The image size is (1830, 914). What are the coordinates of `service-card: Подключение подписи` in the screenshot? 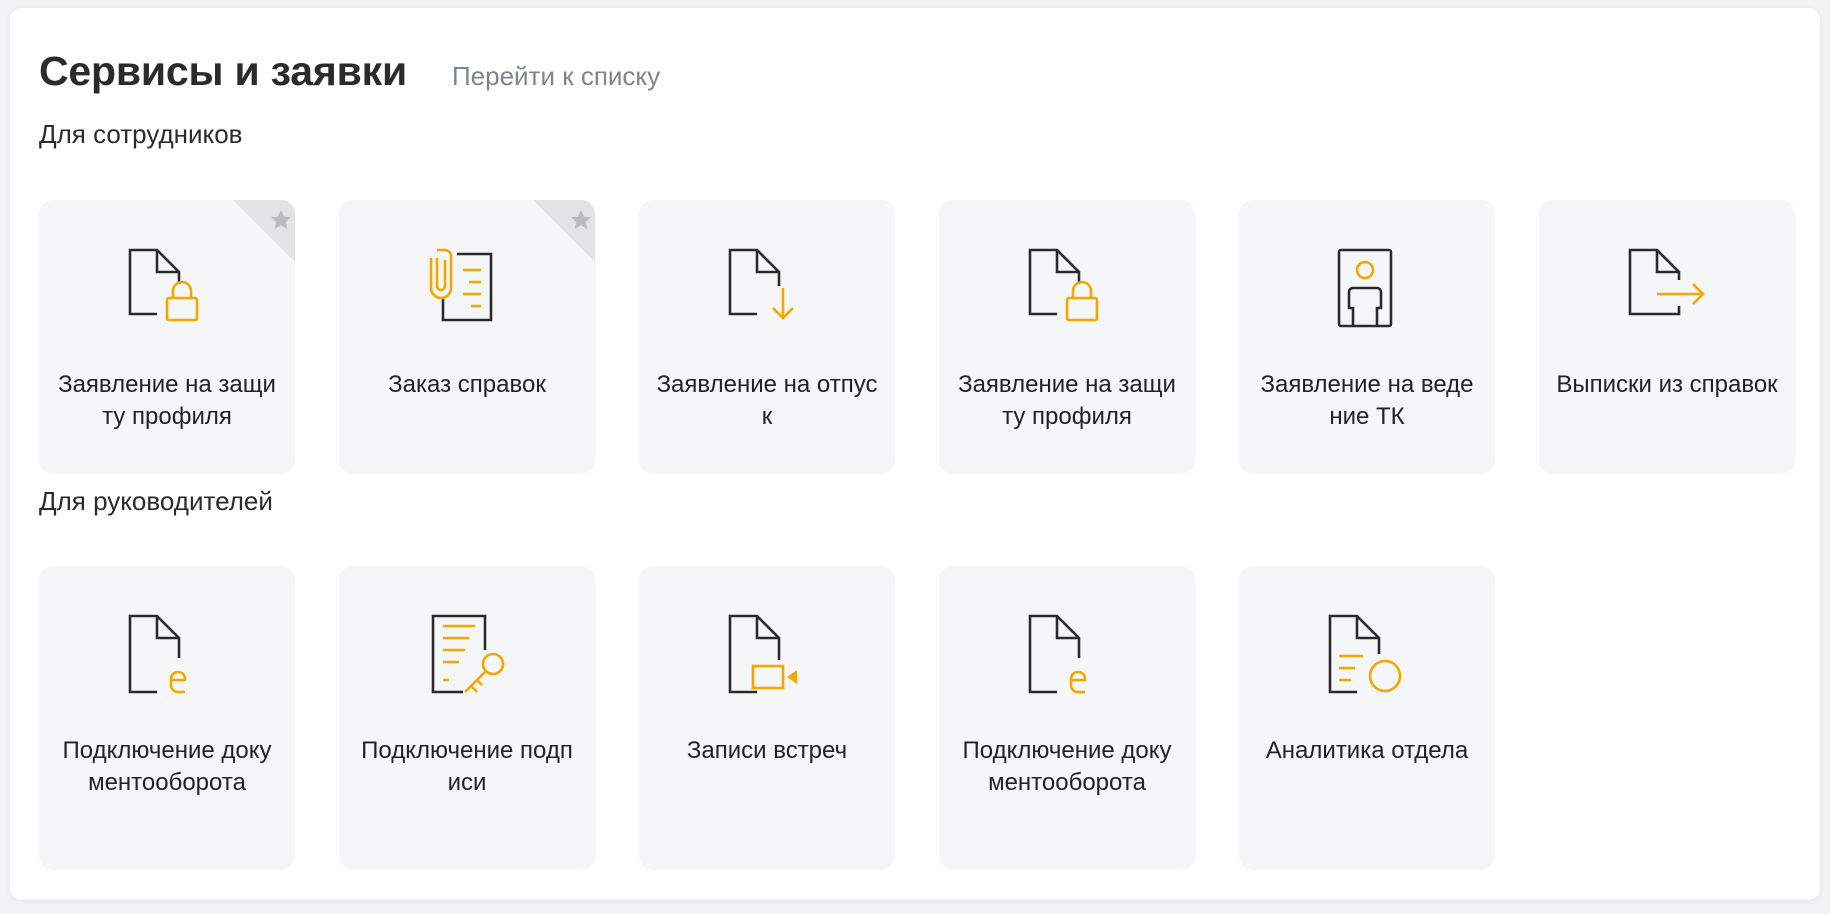 It's located at (467, 718).